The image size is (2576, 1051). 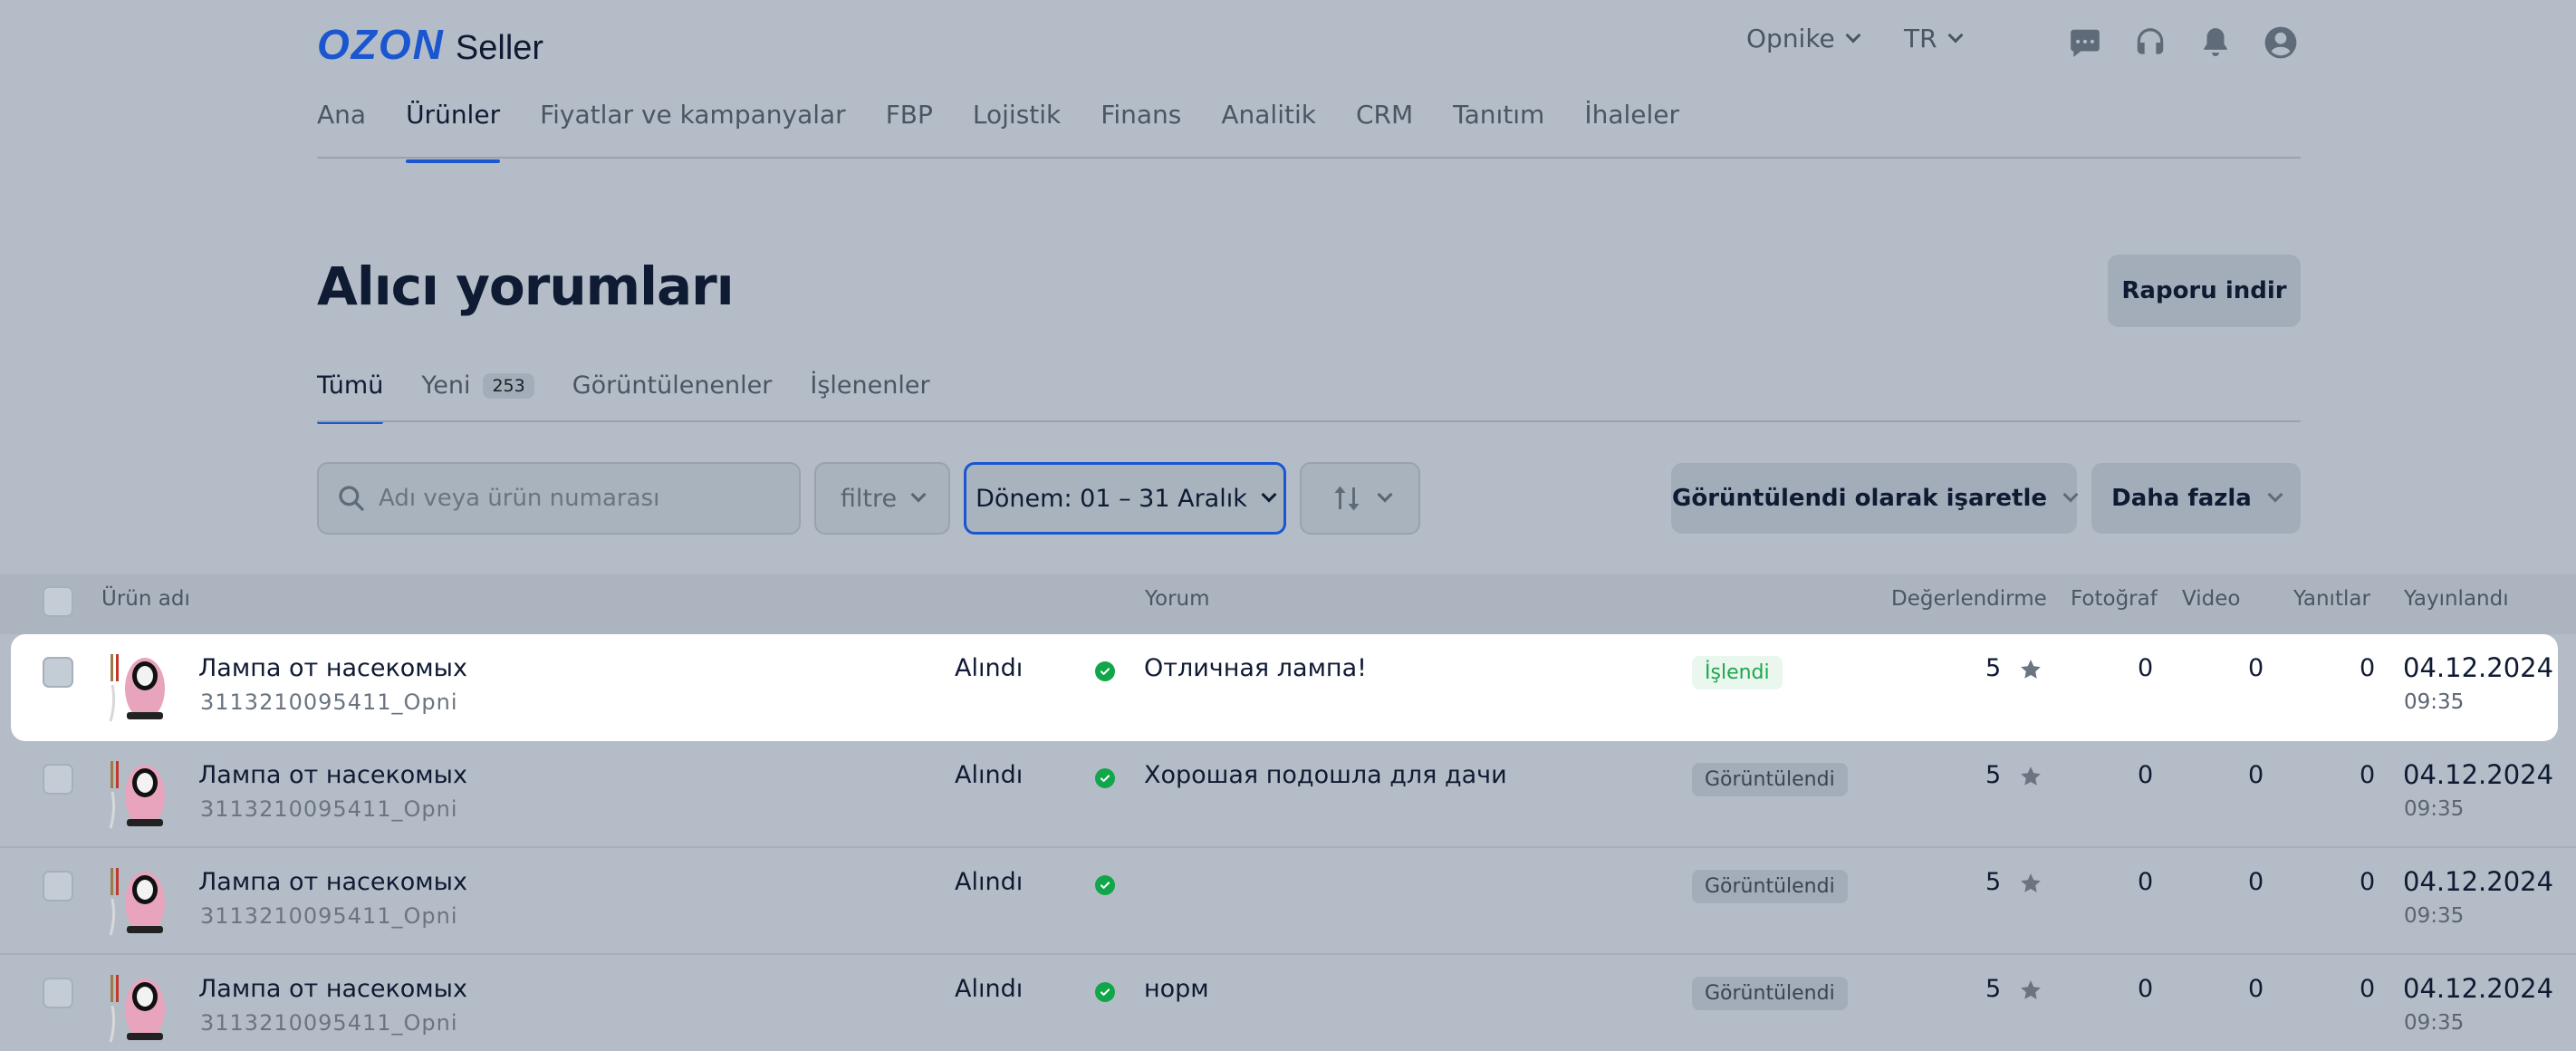 I want to click on tab-new: Yeni 253, so click(x=477, y=395).